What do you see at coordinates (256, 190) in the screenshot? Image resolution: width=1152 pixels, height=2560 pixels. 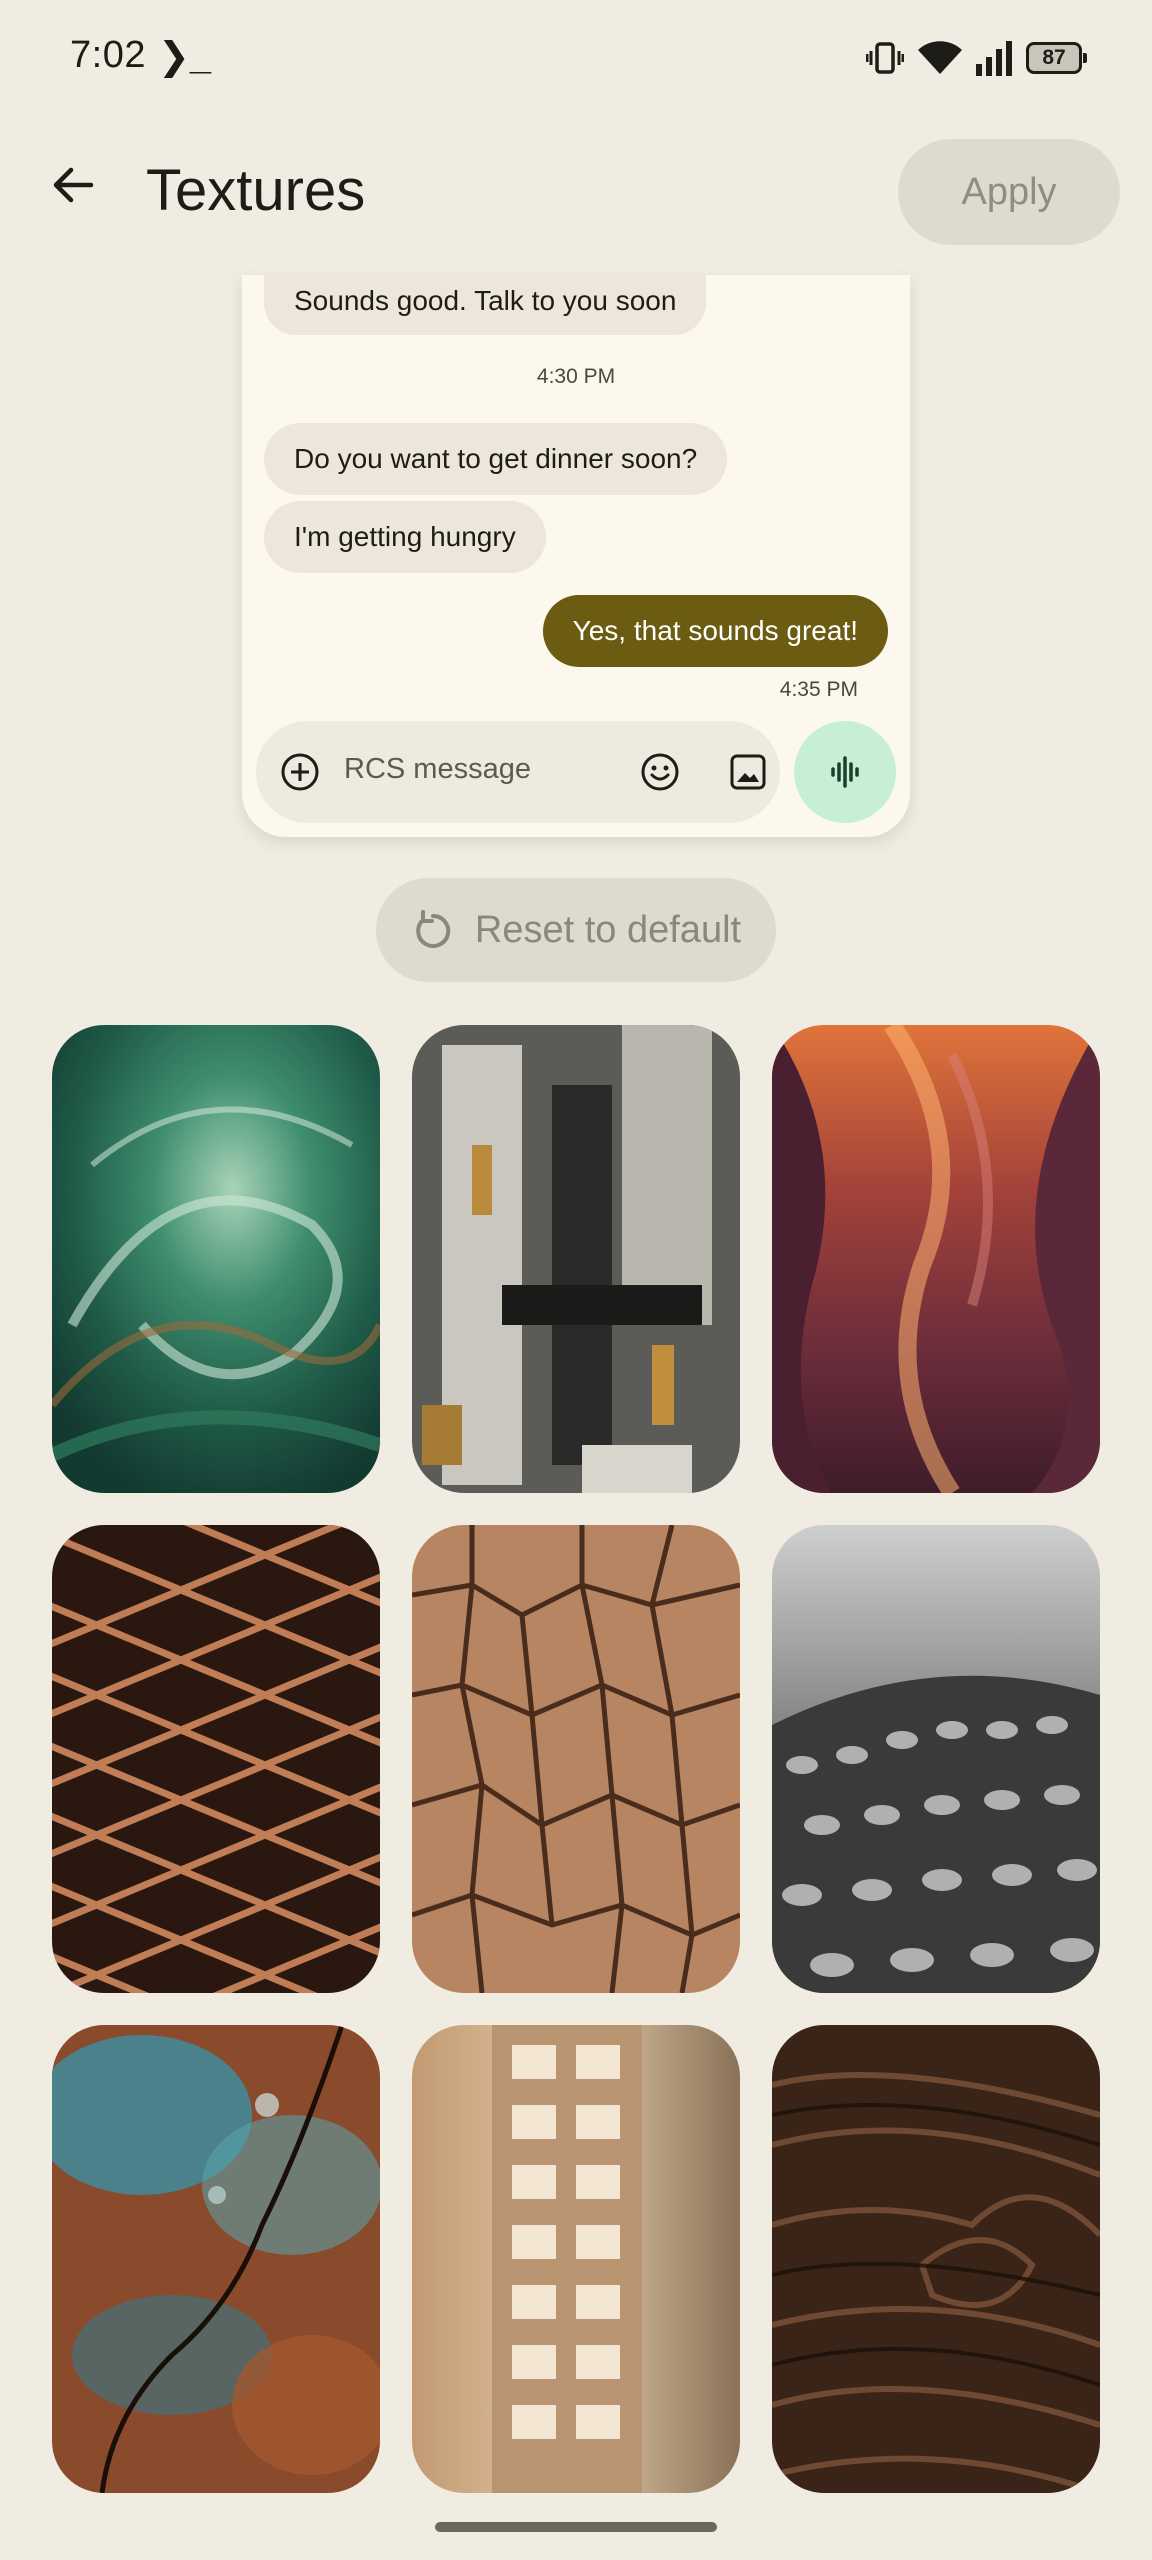 I see `page-title: Textures` at bounding box center [256, 190].